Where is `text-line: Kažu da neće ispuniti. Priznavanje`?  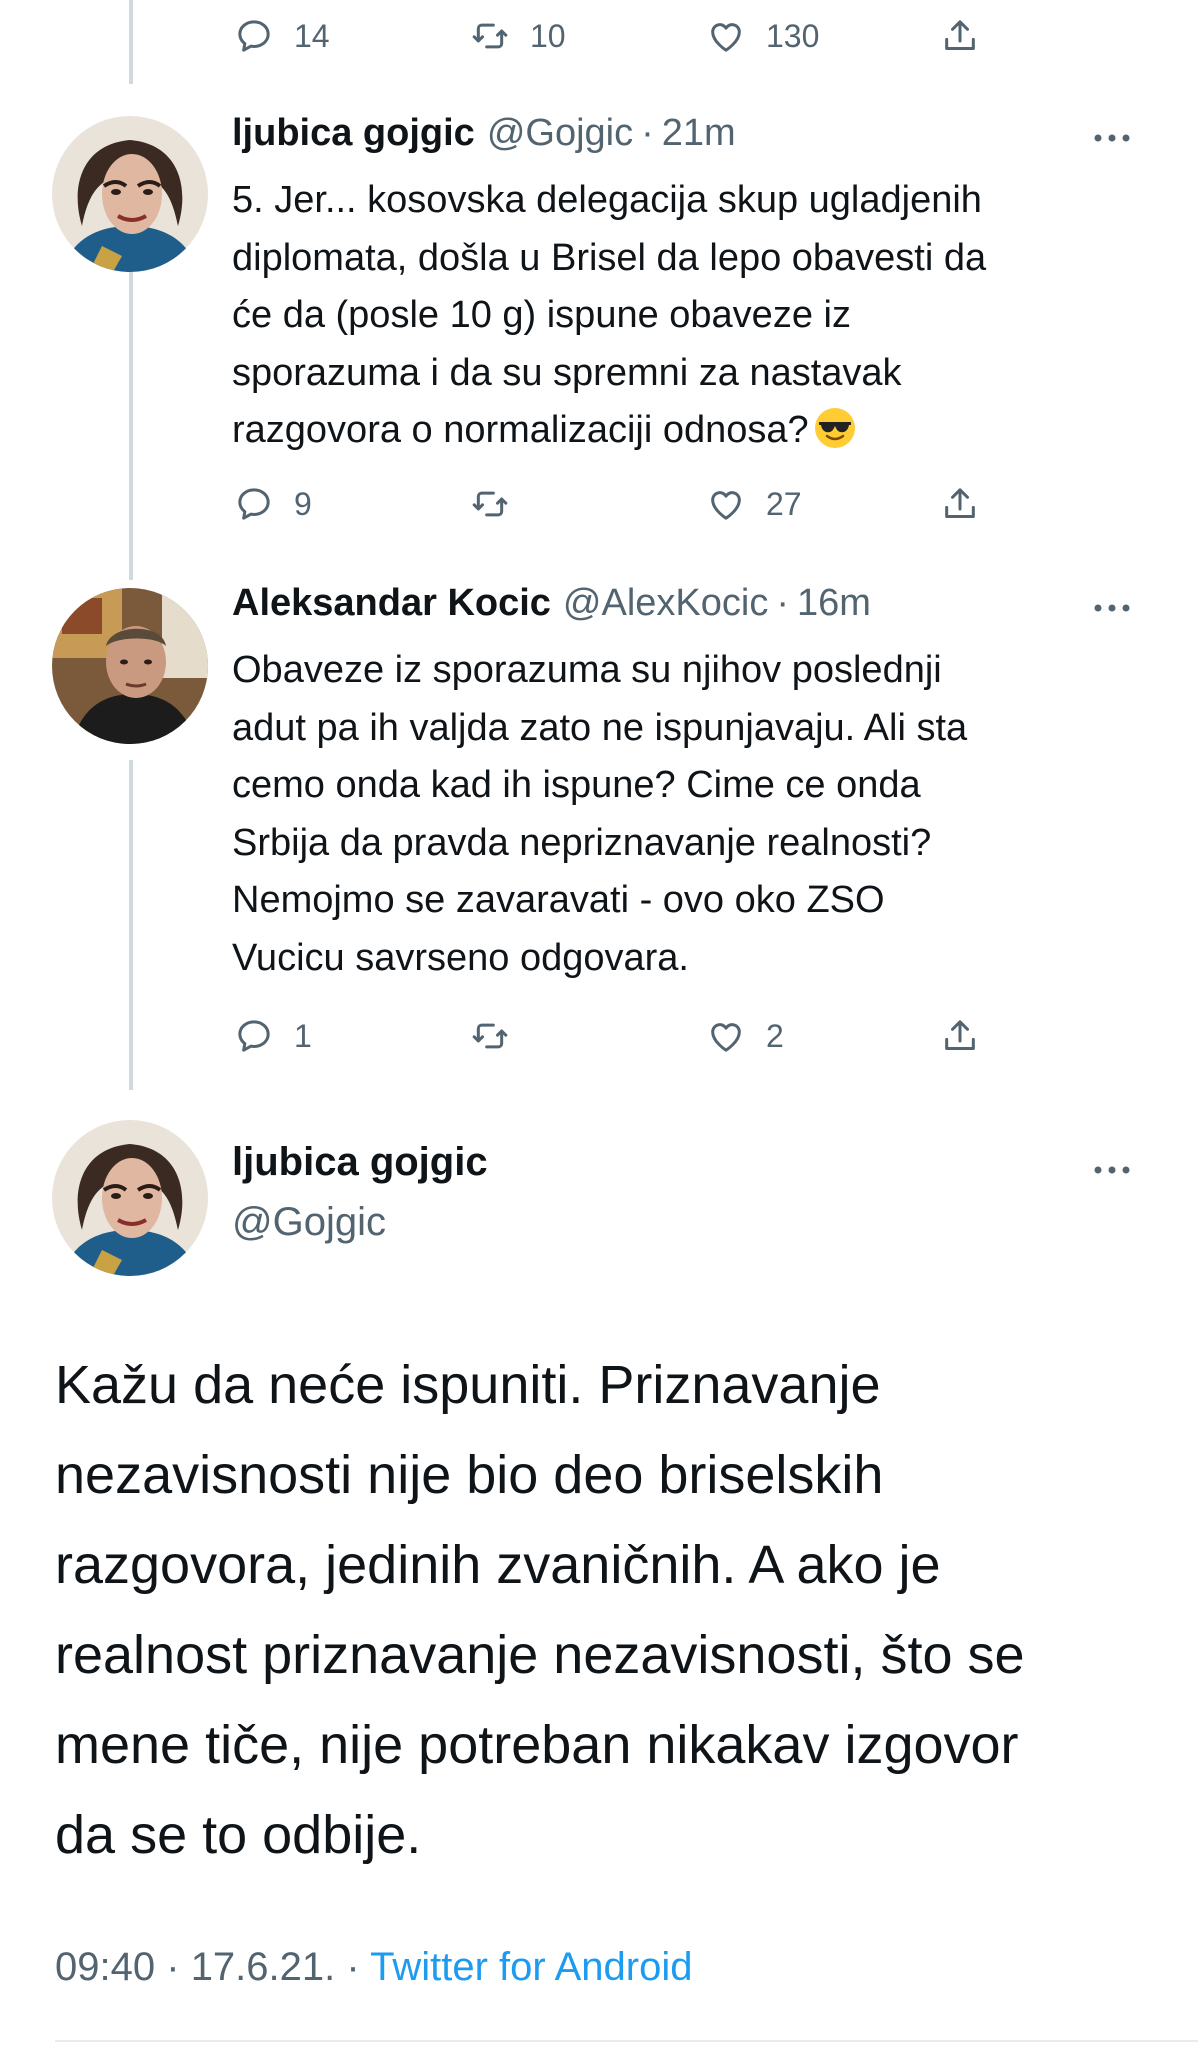
text-line: Kažu da neće ispuniti. Priznavanje is located at coordinates (468, 1385).